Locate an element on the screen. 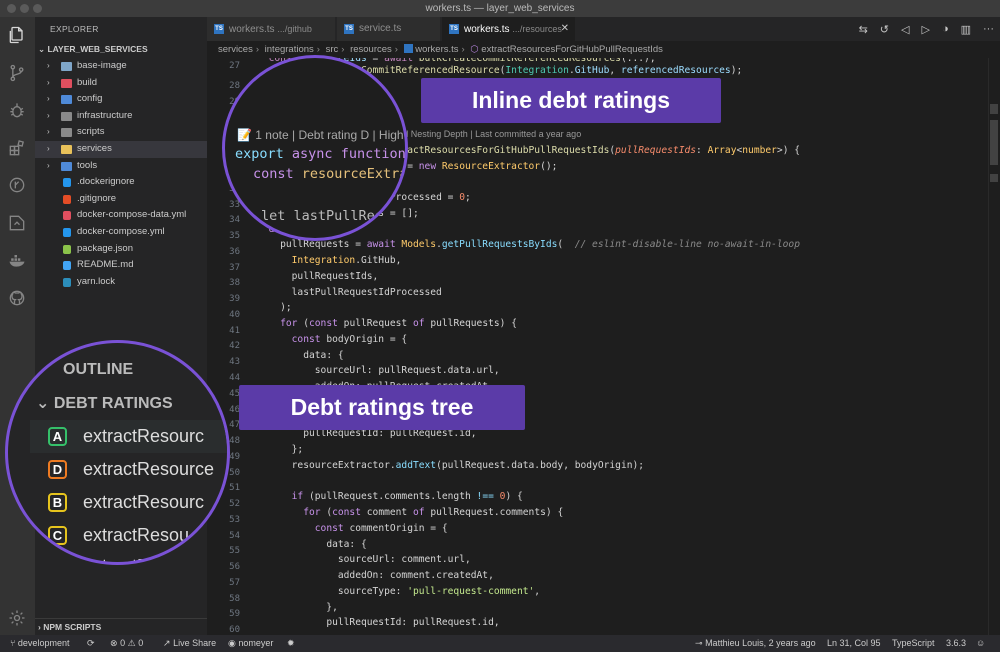 Image resolution: width=1000 pixels, height=652 pixels. minimize-window-button is located at coordinates (24, 8).